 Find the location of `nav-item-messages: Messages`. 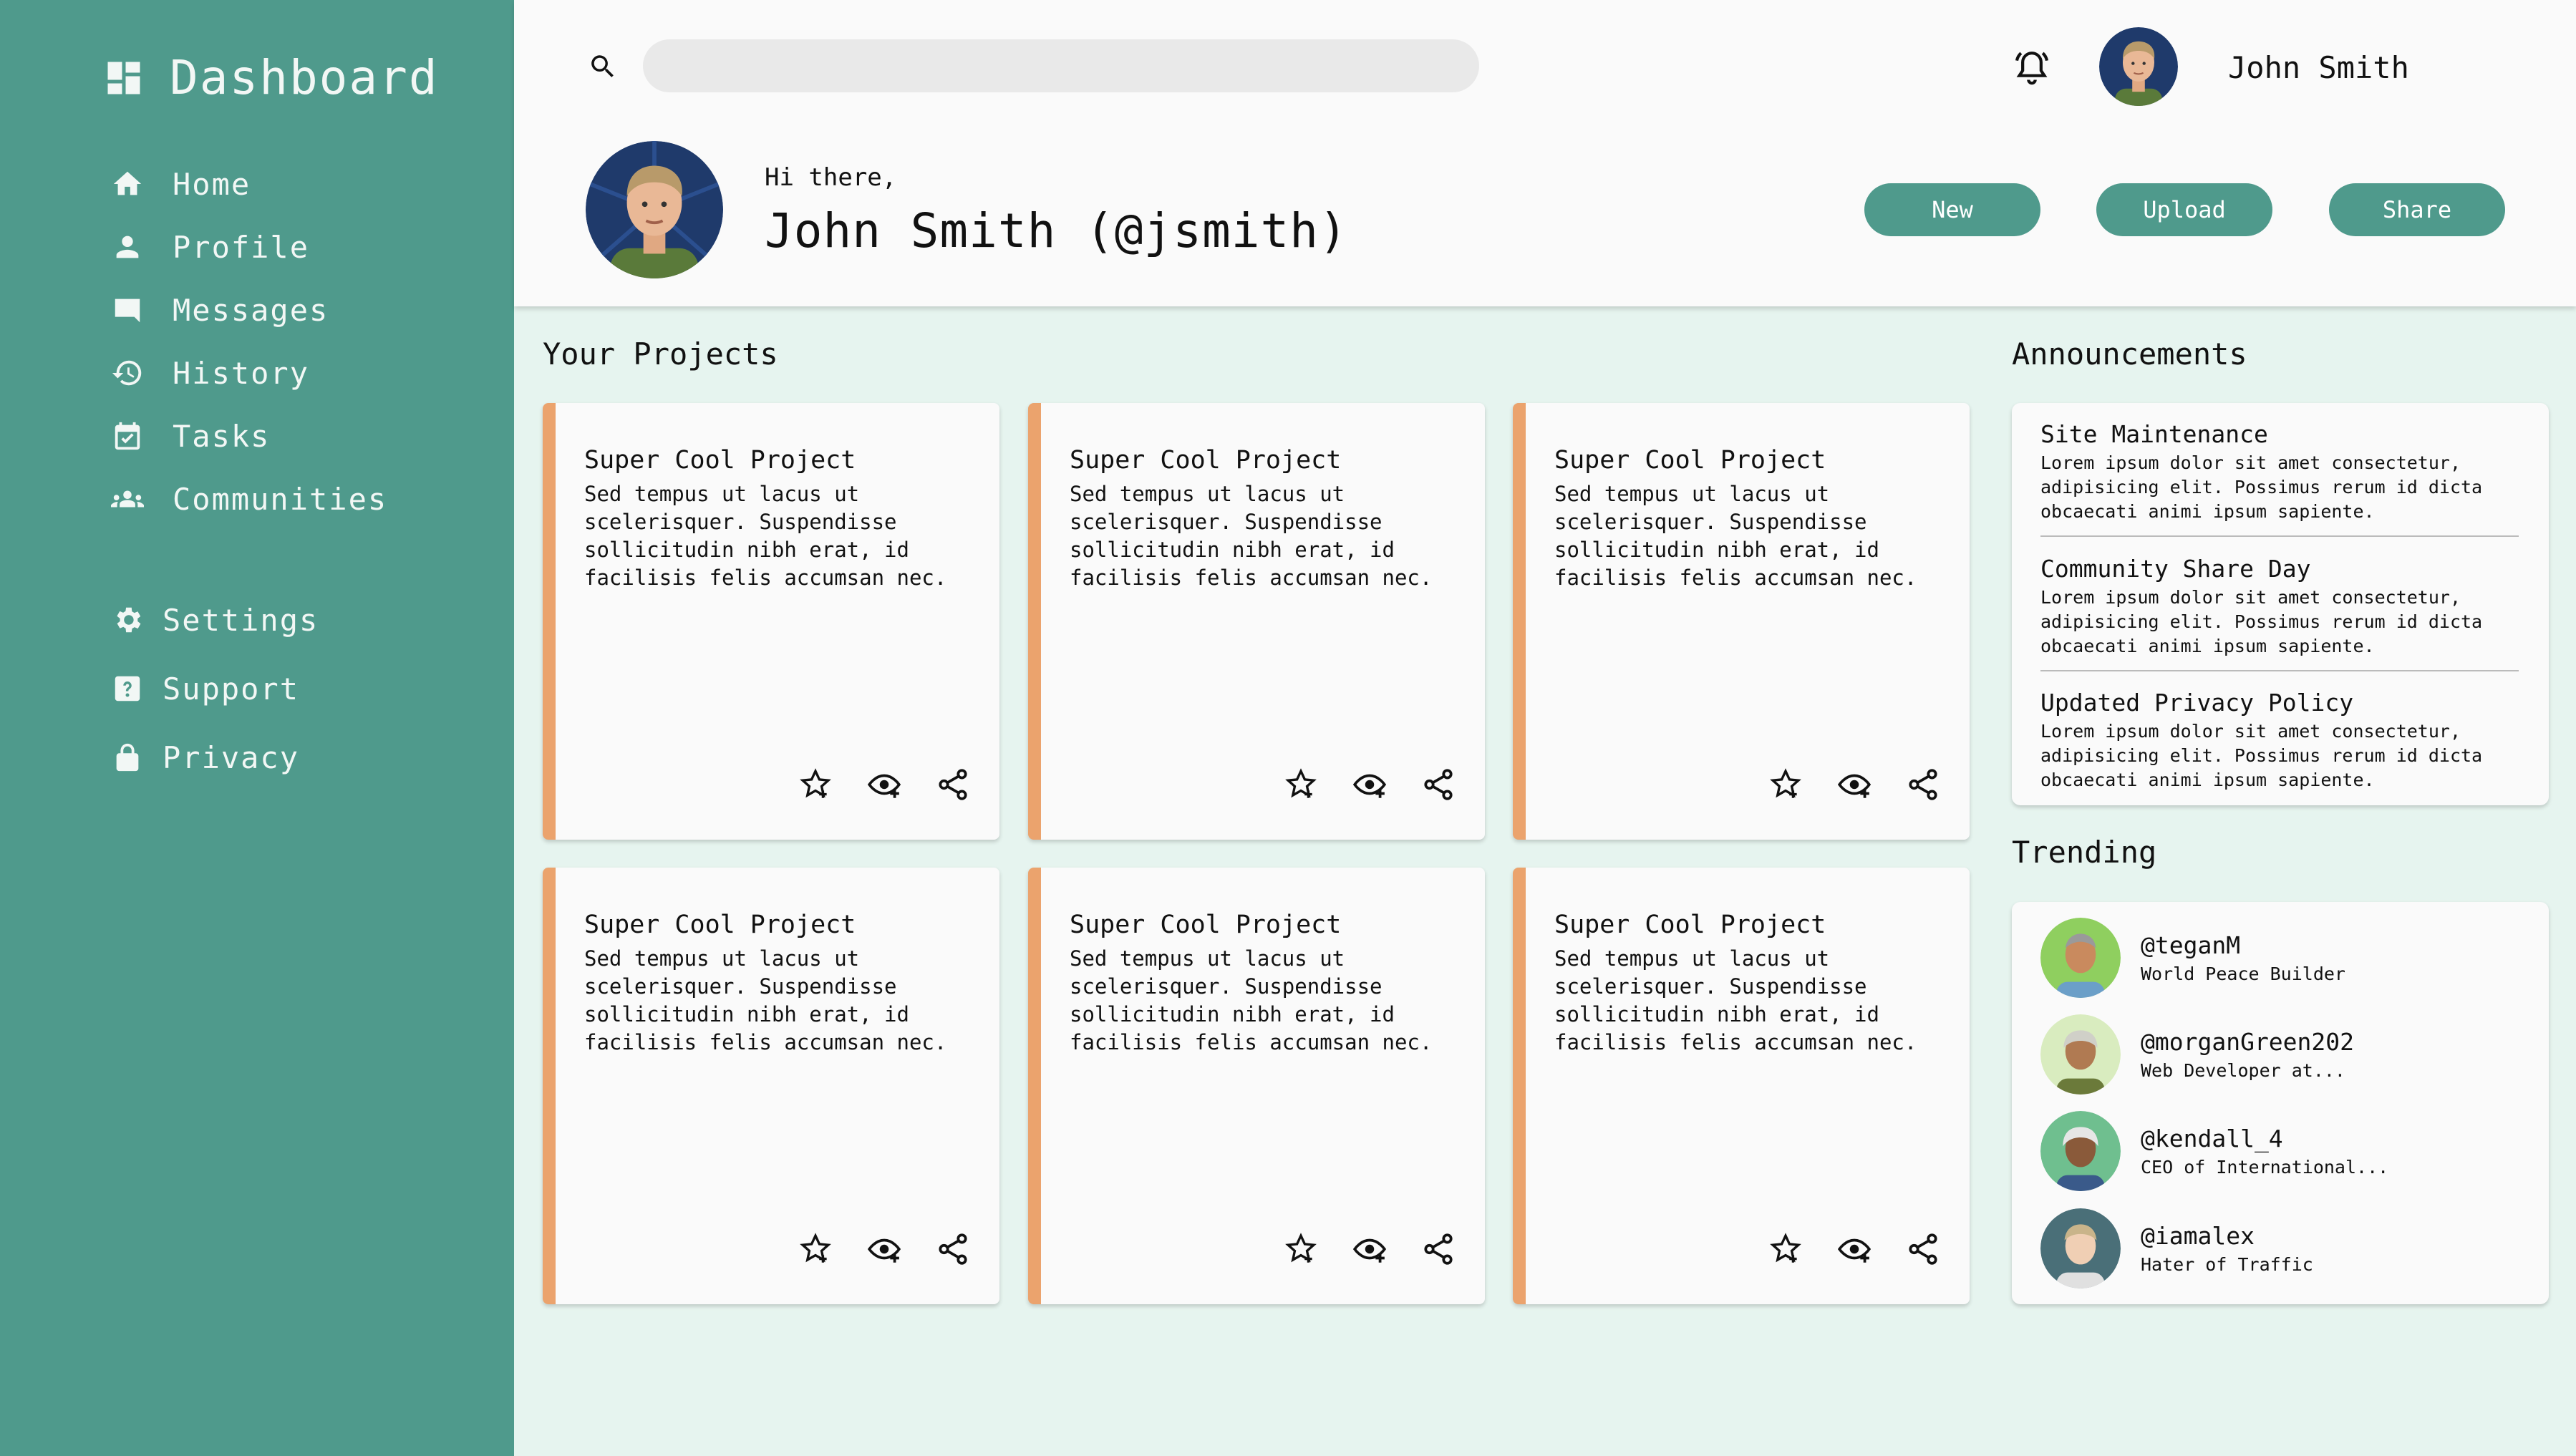

nav-item-messages: Messages is located at coordinates (249, 309).